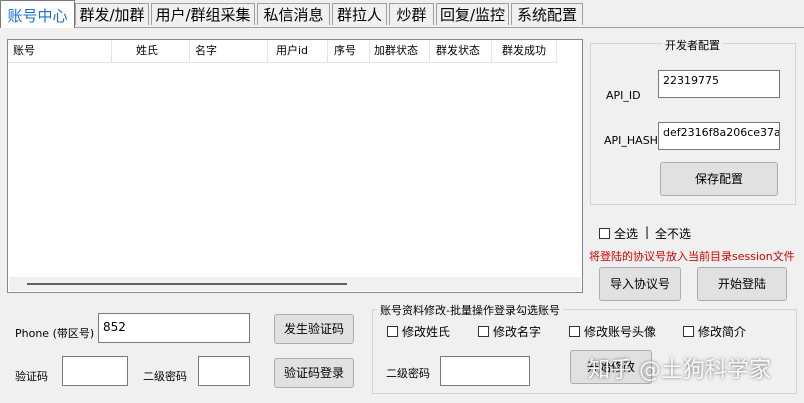  Describe the element at coordinates (742, 284) in the screenshot. I see `start-login-button: 开始登陆` at that location.